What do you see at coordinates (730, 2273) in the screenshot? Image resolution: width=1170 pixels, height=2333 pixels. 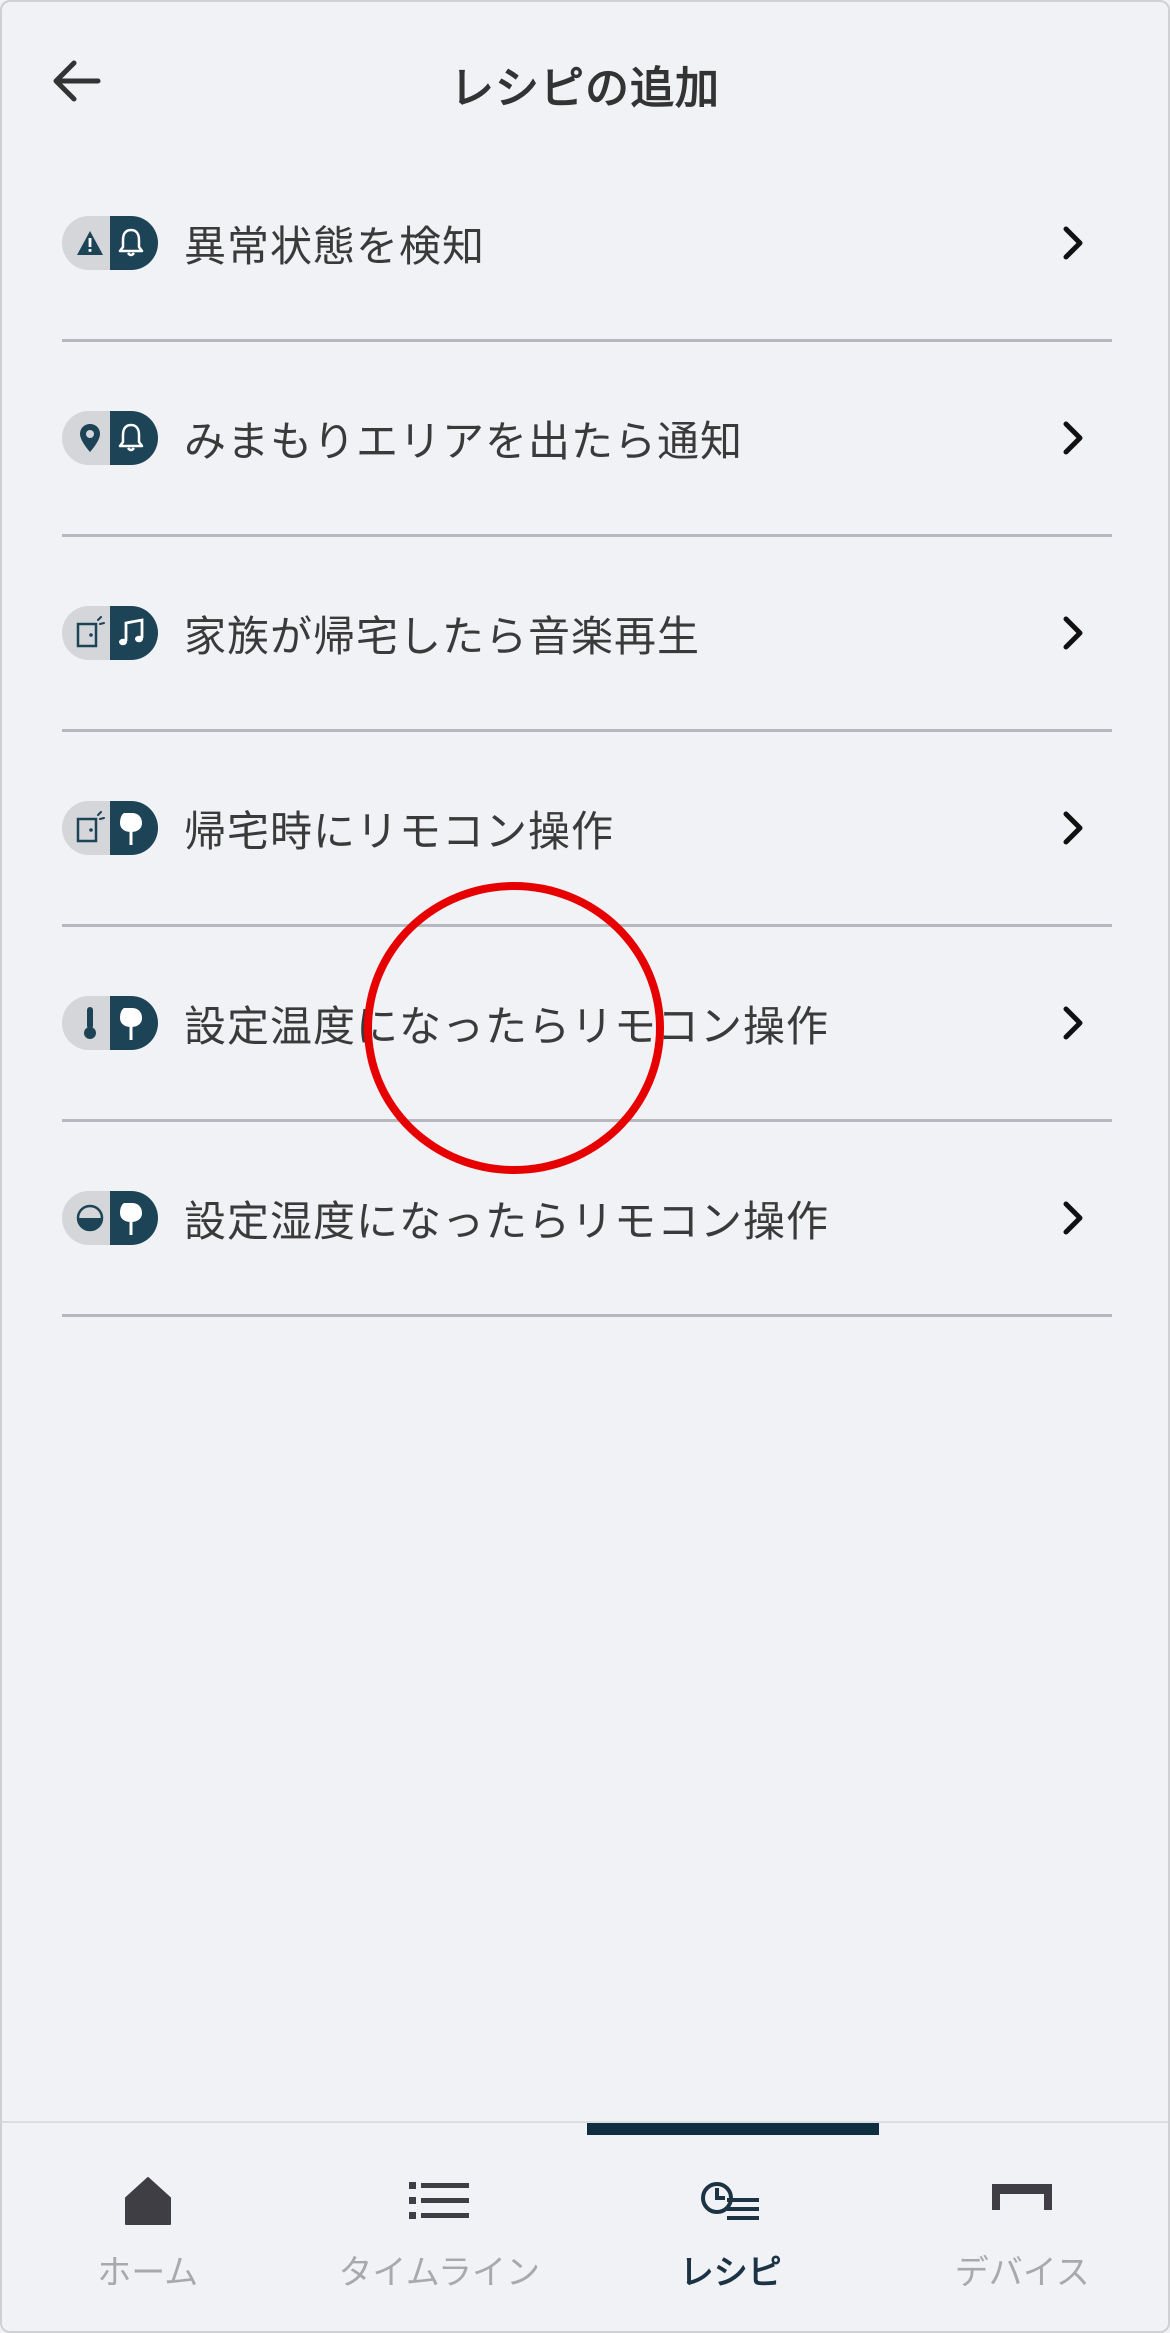 I see `nav-label: レシピ` at bounding box center [730, 2273].